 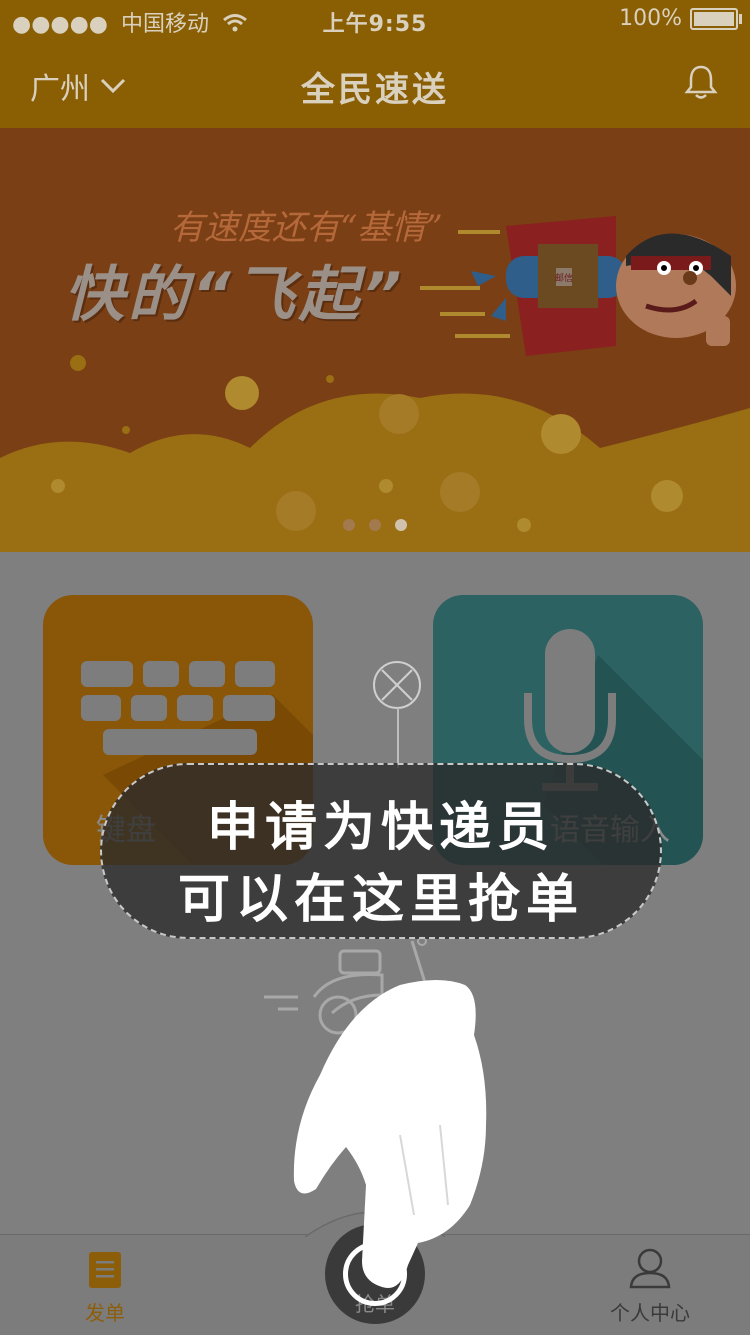 I want to click on package-label: 邮信, so click(x=564, y=278).